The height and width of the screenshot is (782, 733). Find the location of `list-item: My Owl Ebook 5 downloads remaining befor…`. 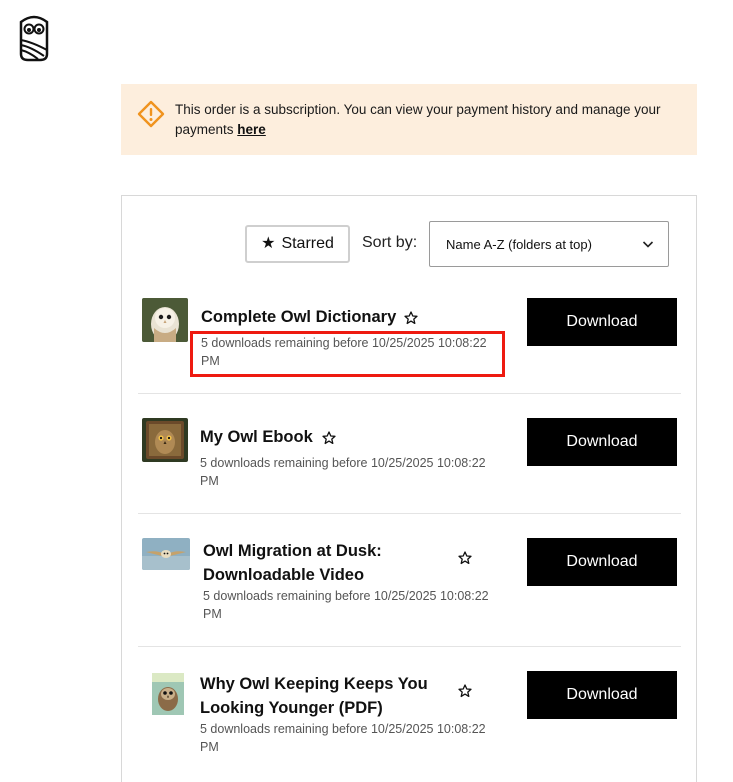

list-item: My Owl Ebook 5 downloads remaining befor… is located at coordinates (409, 453).